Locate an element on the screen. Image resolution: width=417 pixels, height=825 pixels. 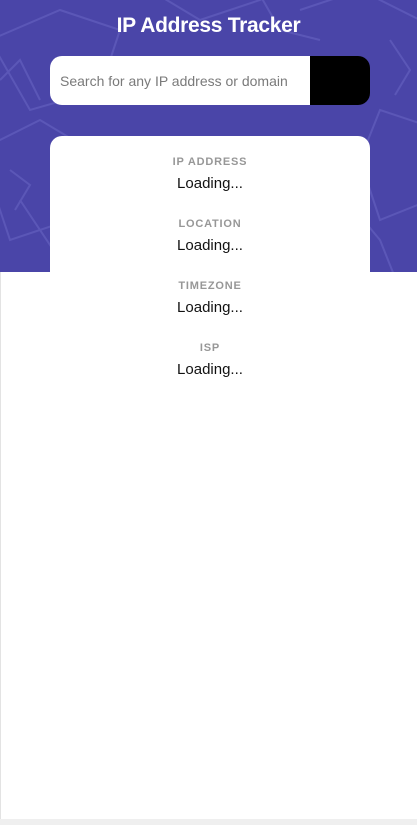
search-form is located at coordinates (210, 80).